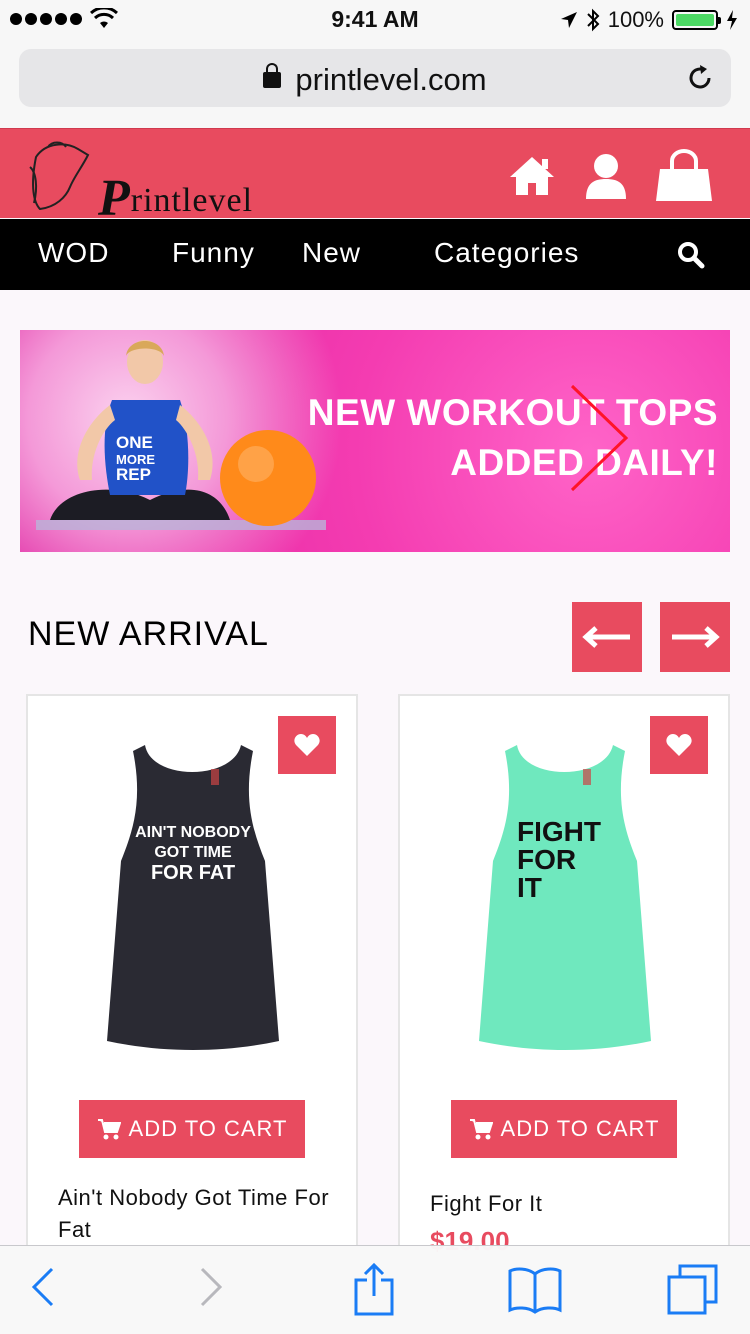 The height and width of the screenshot is (1334, 750). Describe the element at coordinates (535, 1290) in the screenshot. I see `bookmarks-icon` at that location.